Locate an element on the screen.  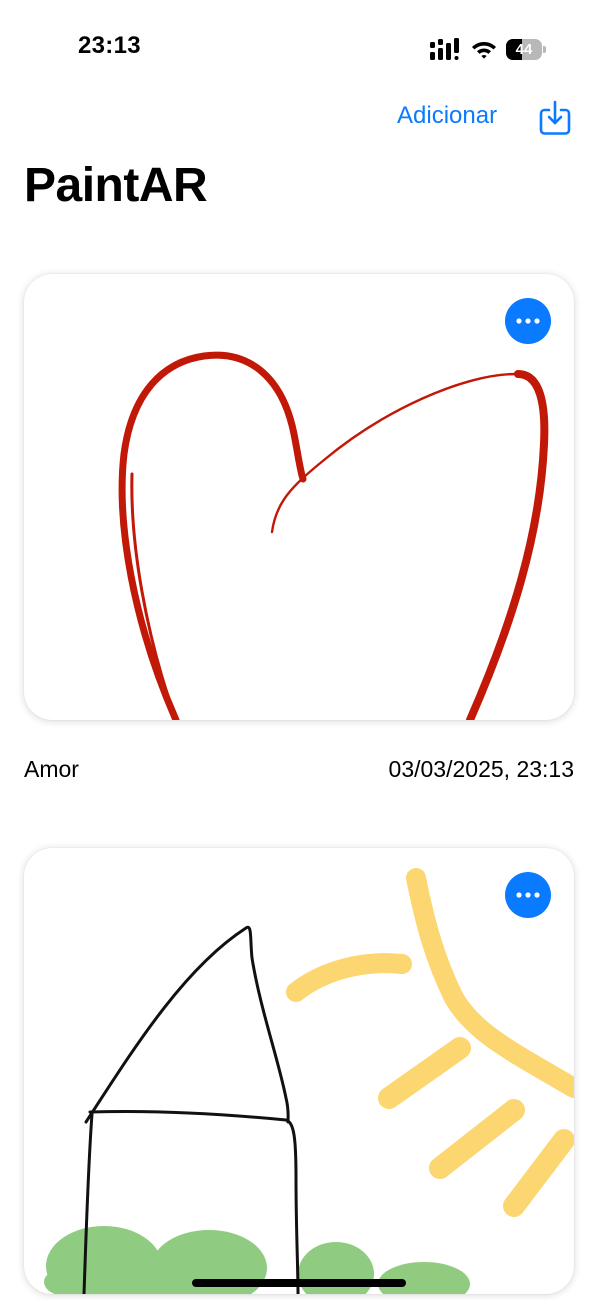
add-button: Adicionar is located at coordinates (447, 116).